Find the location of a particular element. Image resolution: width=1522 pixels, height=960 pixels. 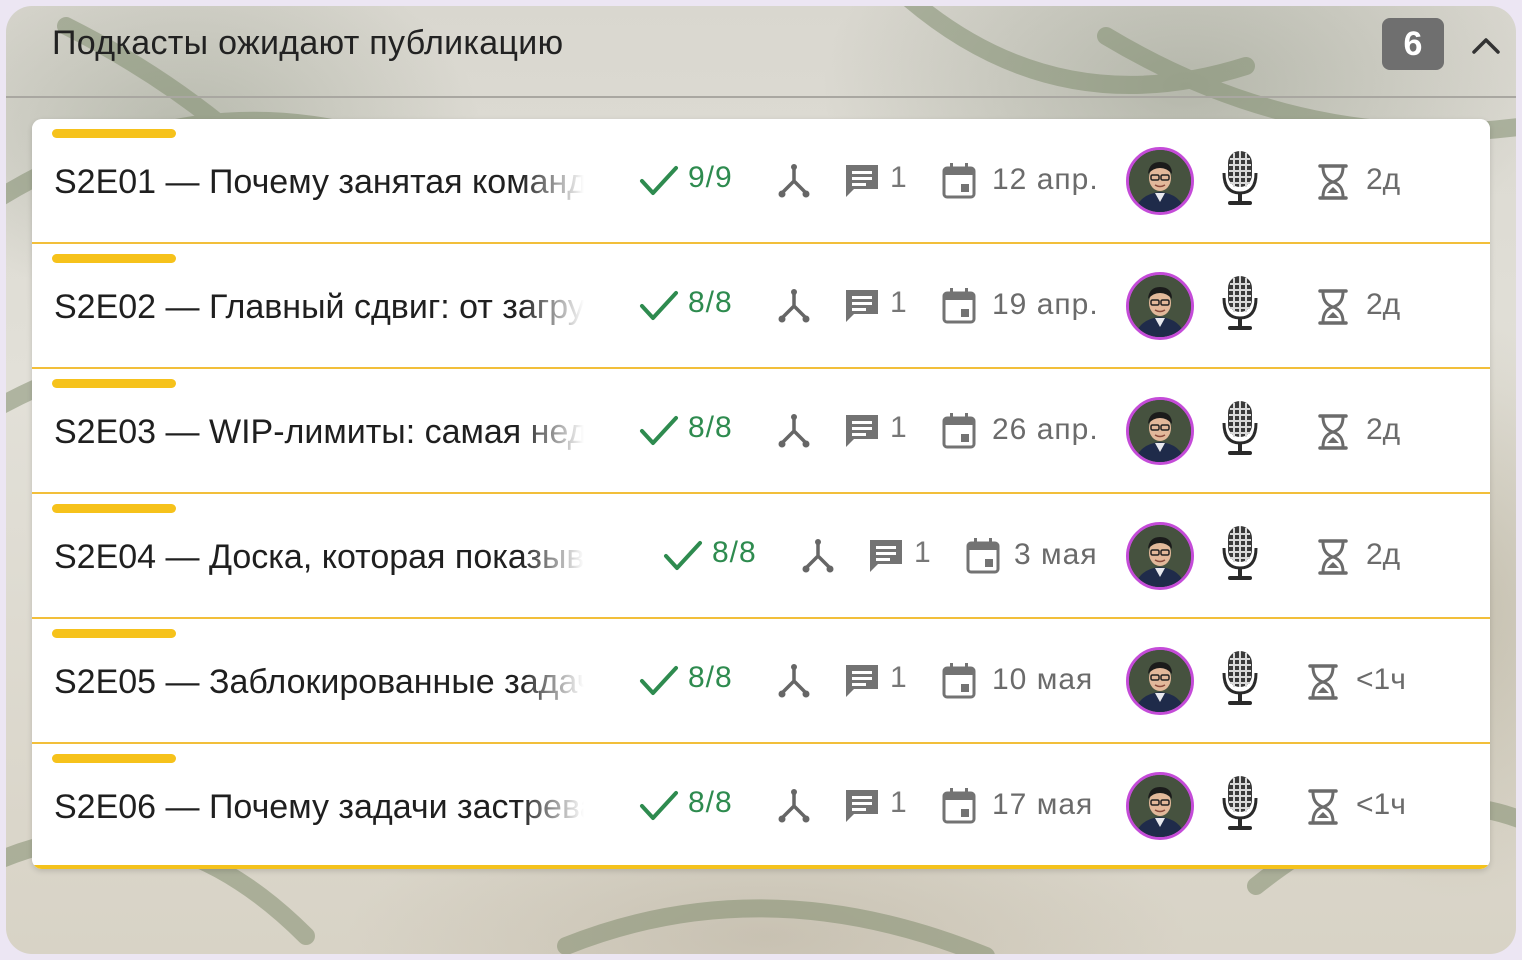

list-item: S2E02 — Главный сдвиг: от загрузки 8/8 1 is located at coordinates (761, 306).